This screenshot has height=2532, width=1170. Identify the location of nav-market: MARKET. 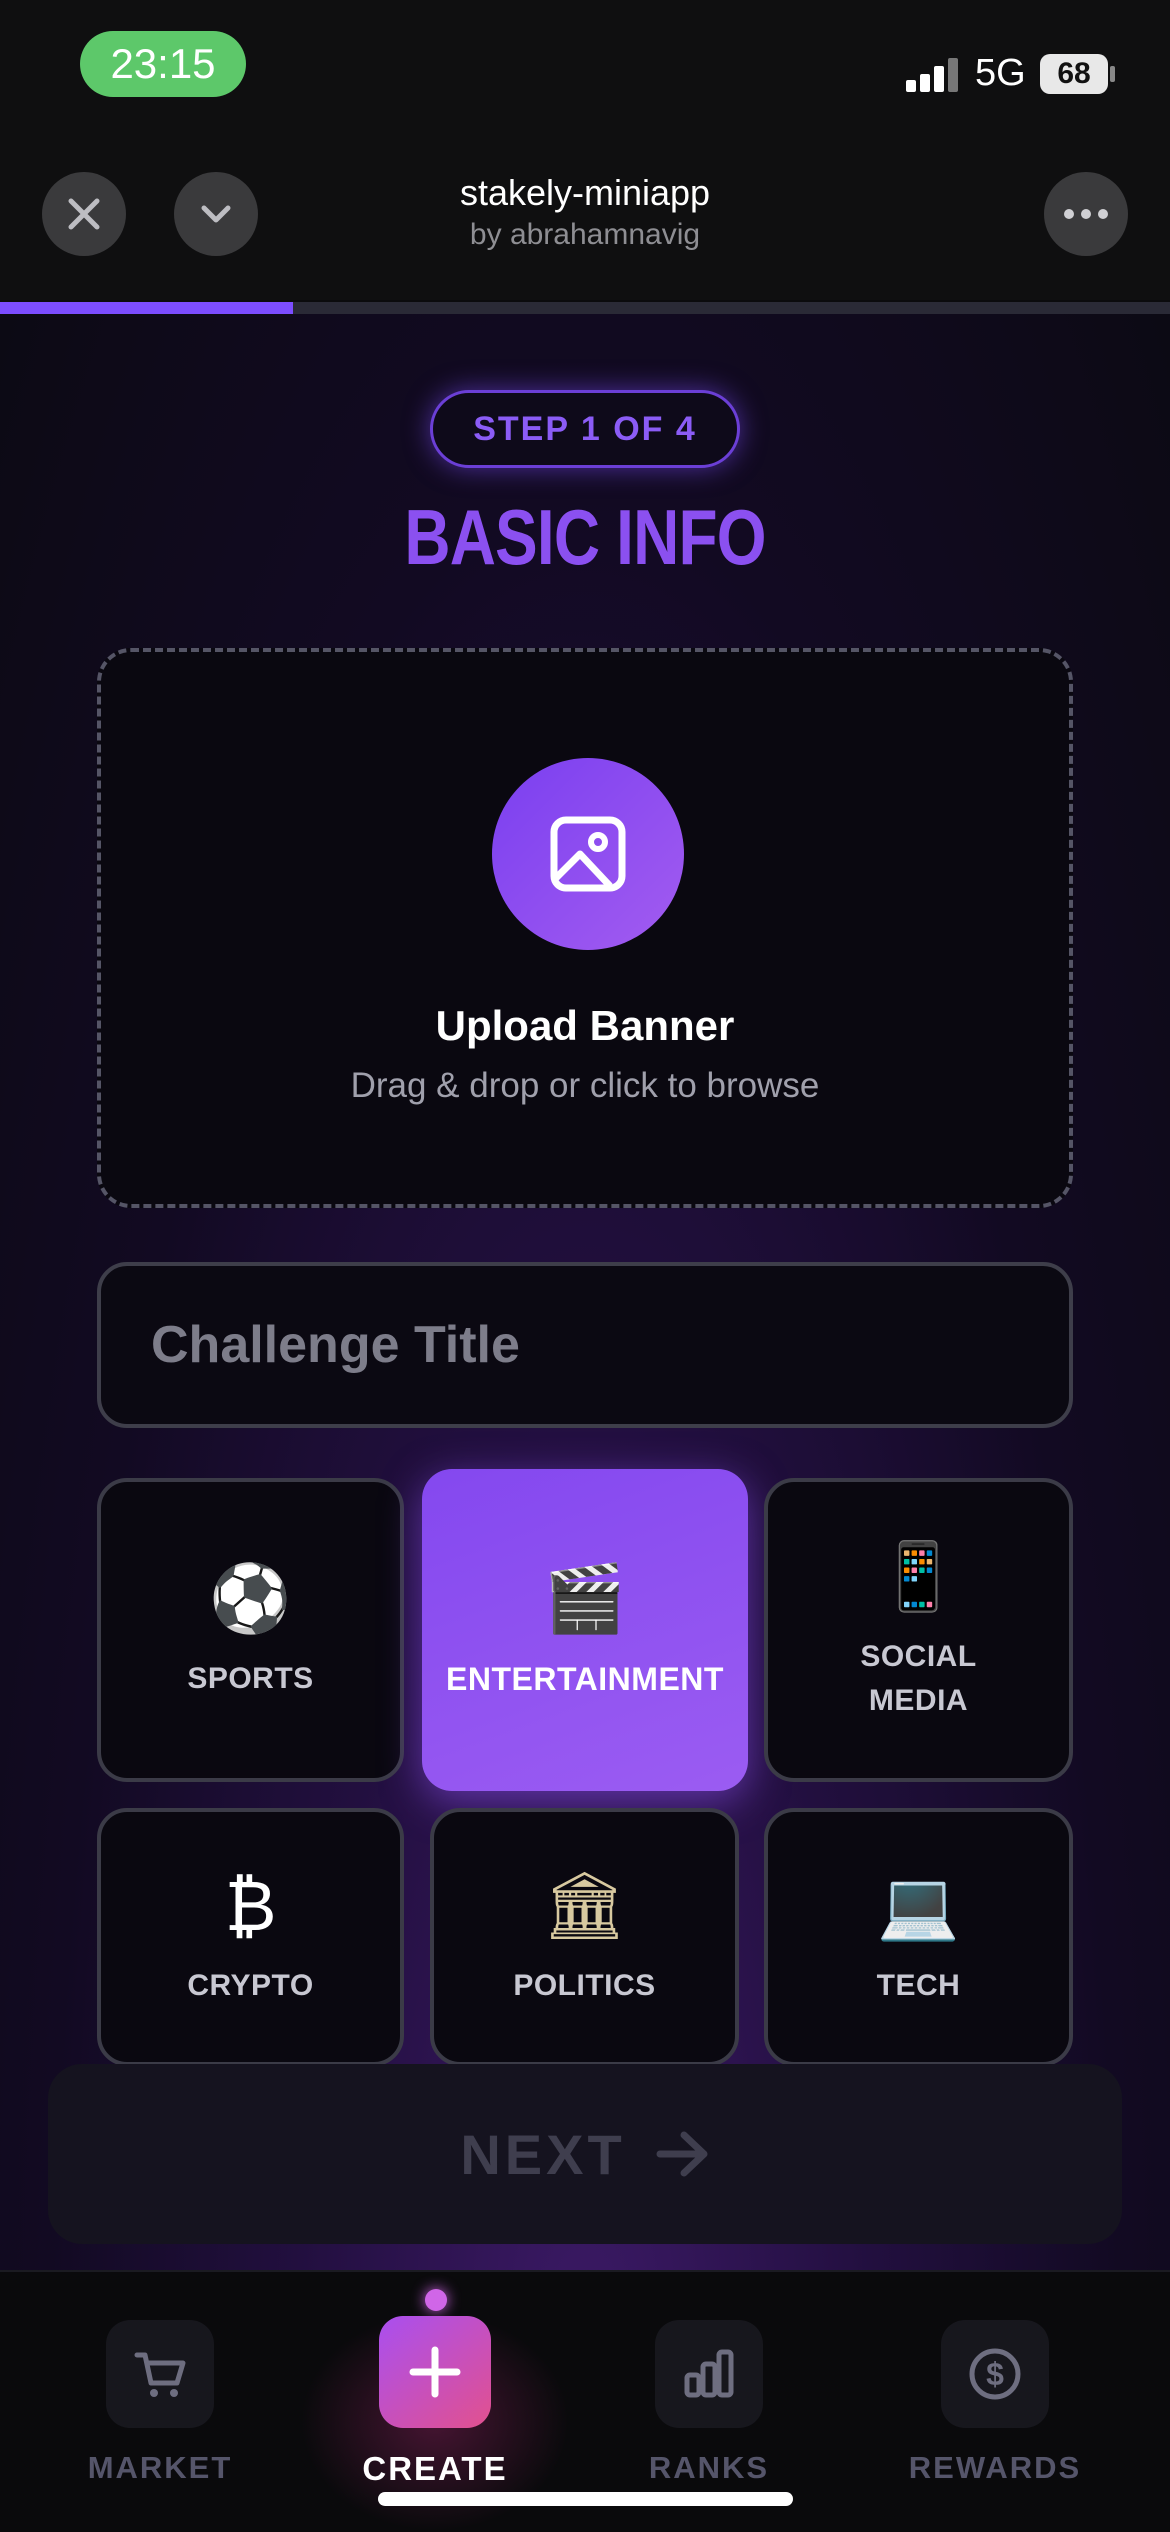
(160, 2403).